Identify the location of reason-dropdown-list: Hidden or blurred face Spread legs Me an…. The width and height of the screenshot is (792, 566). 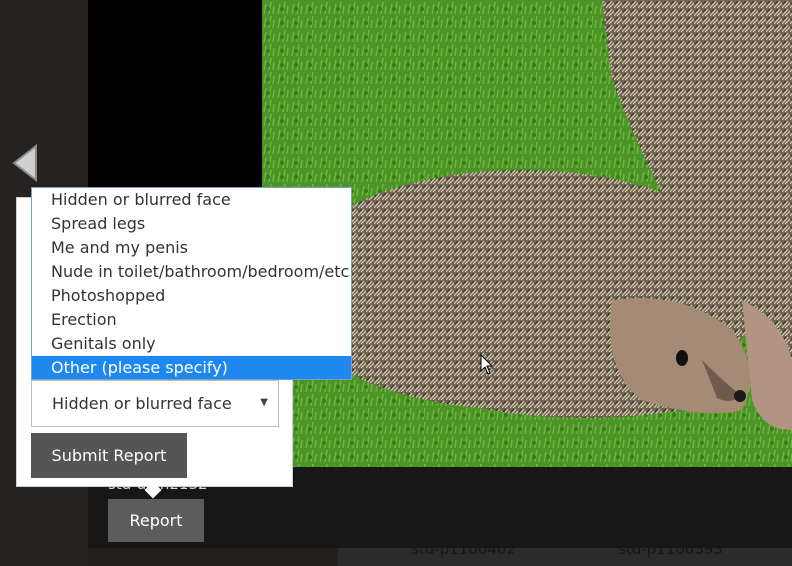
(191, 283).